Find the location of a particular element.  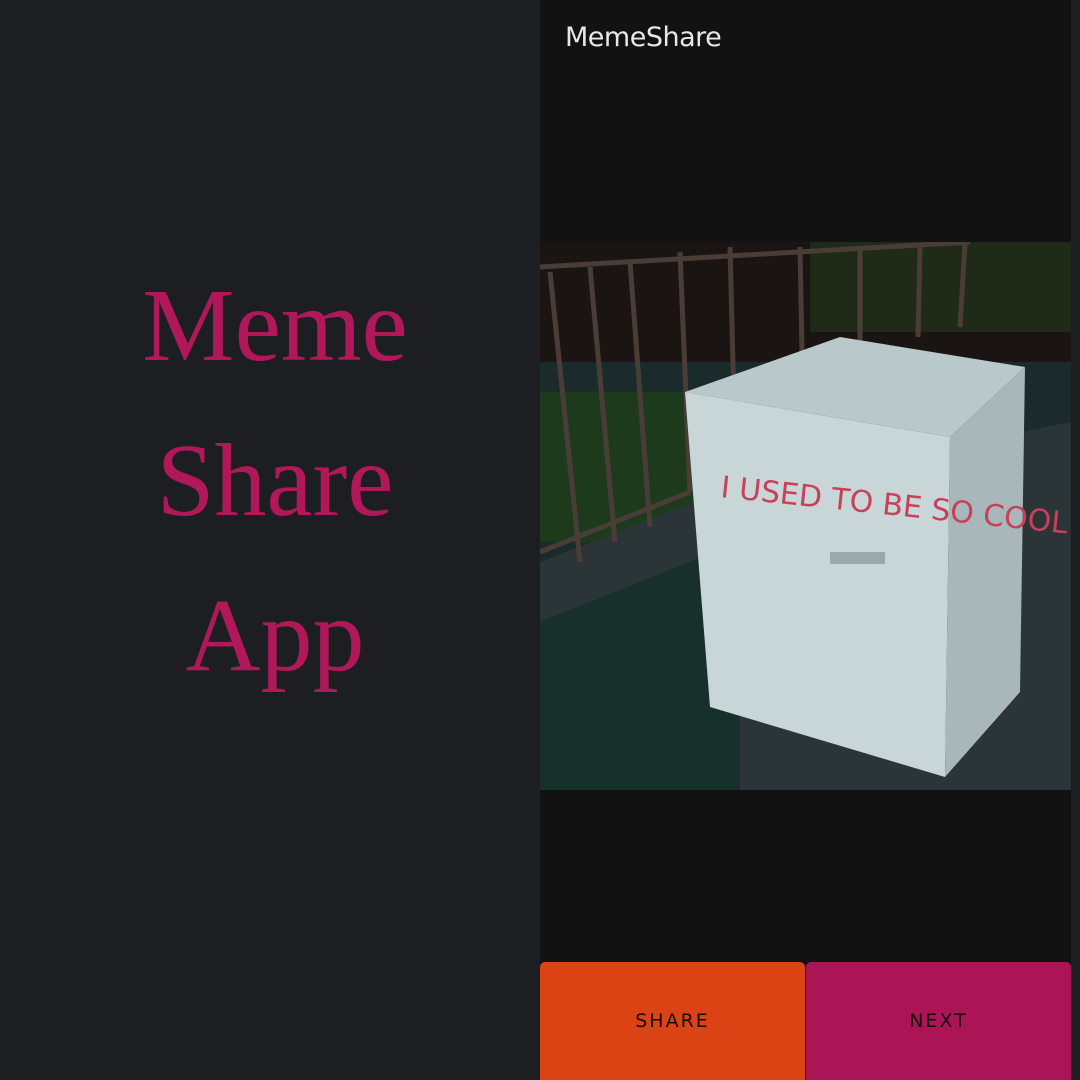

share-button: SHARE is located at coordinates (672, 1021).